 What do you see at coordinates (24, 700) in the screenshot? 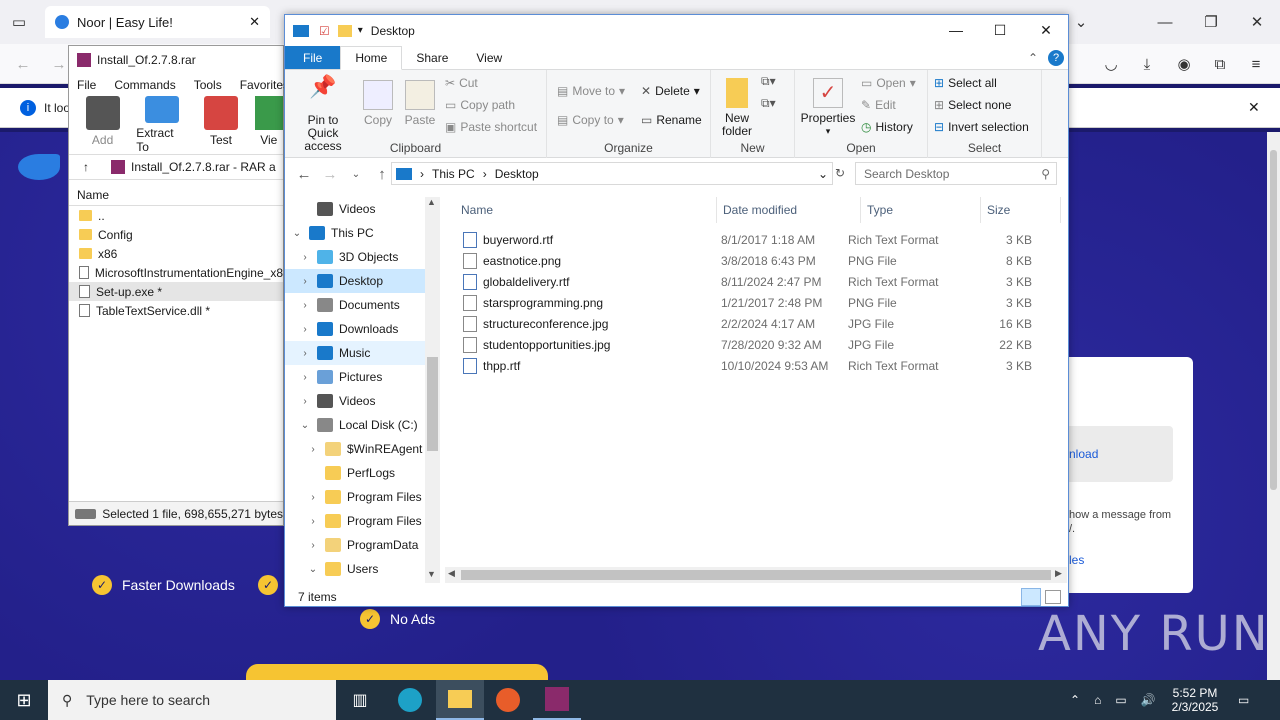
I see `start-button: ⊞` at bounding box center [24, 700].